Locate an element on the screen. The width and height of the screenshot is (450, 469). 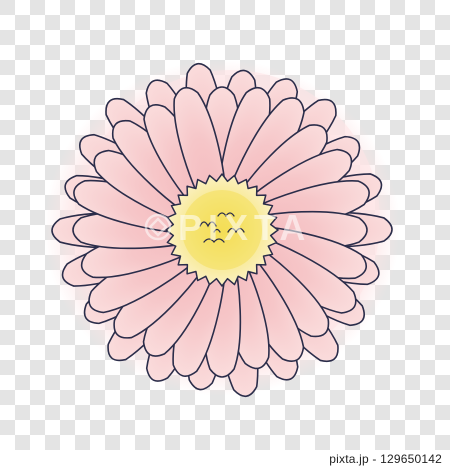
credit-bar: pixta.jp - 129650142 is located at coordinates (225, 459).